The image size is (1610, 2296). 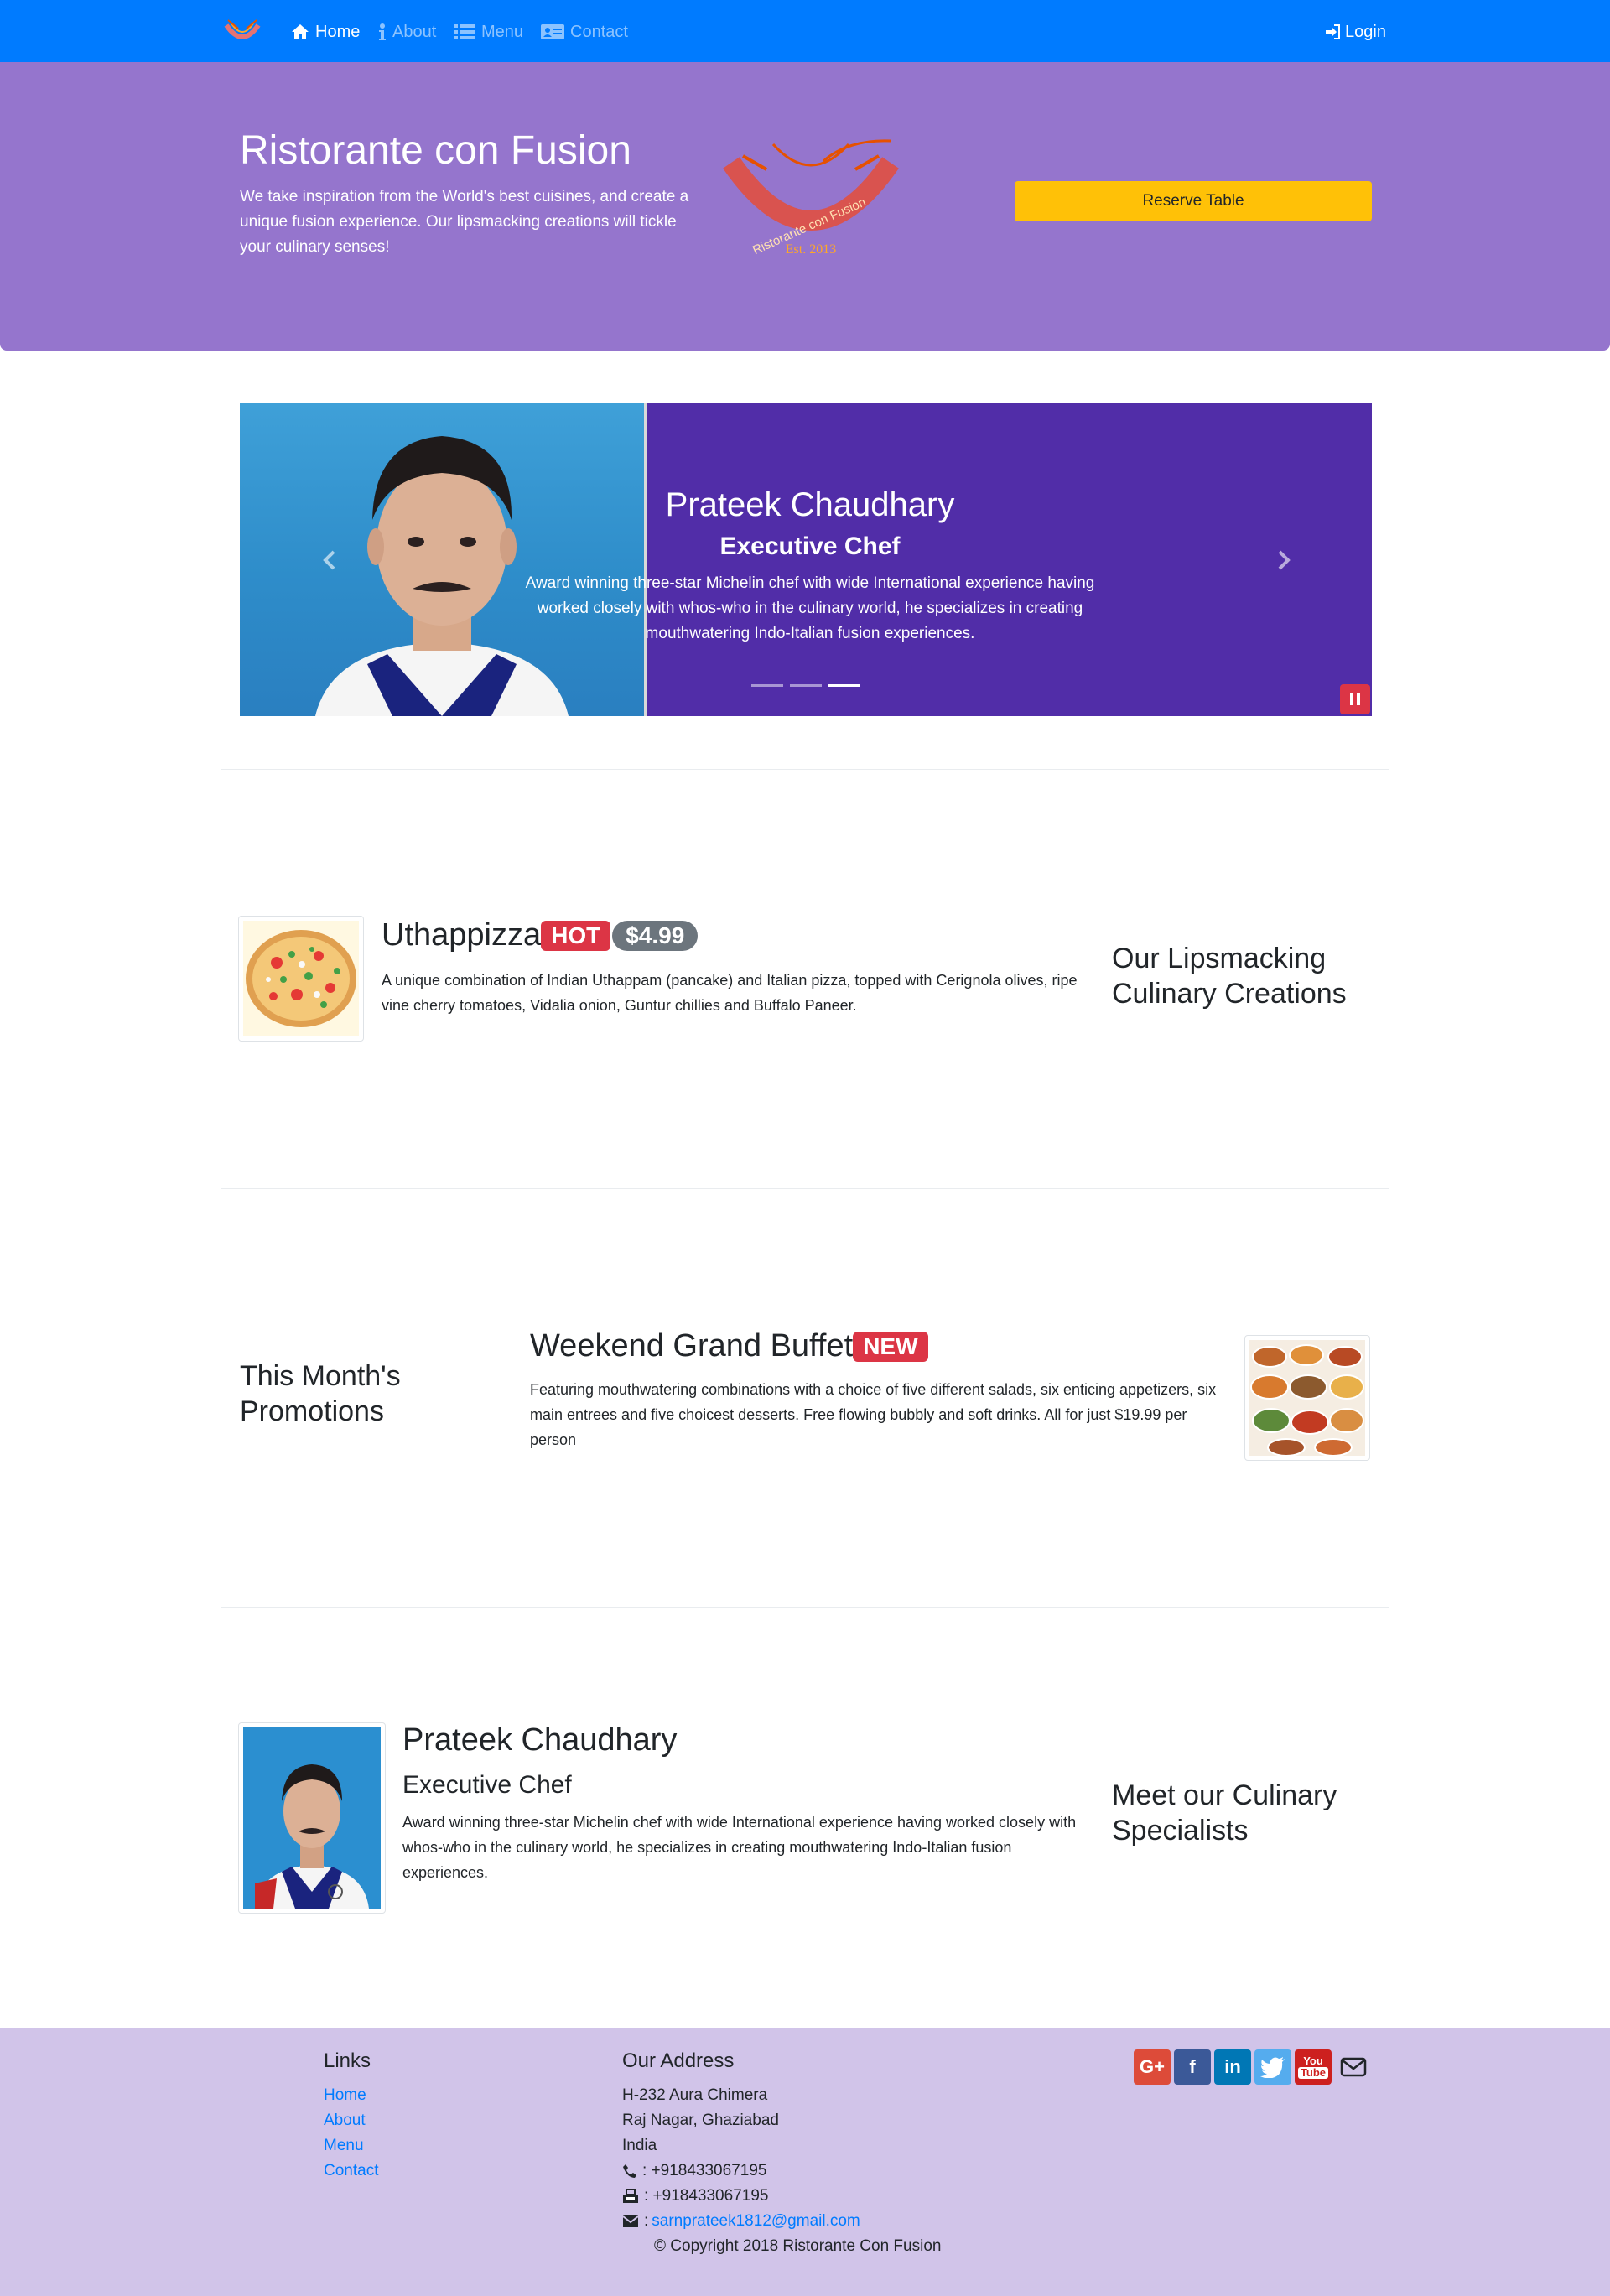 I want to click on promotion-title: Weekend Grand Buffet NEW, so click(x=729, y=1346).